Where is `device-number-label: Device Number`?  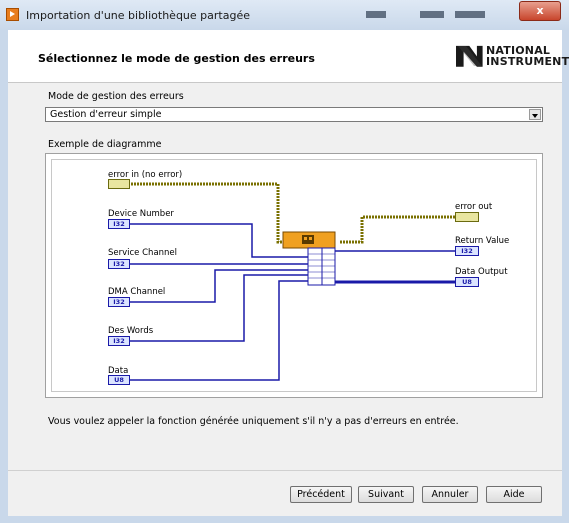 device-number-label: Device Number is located at coordinates (141, 214).